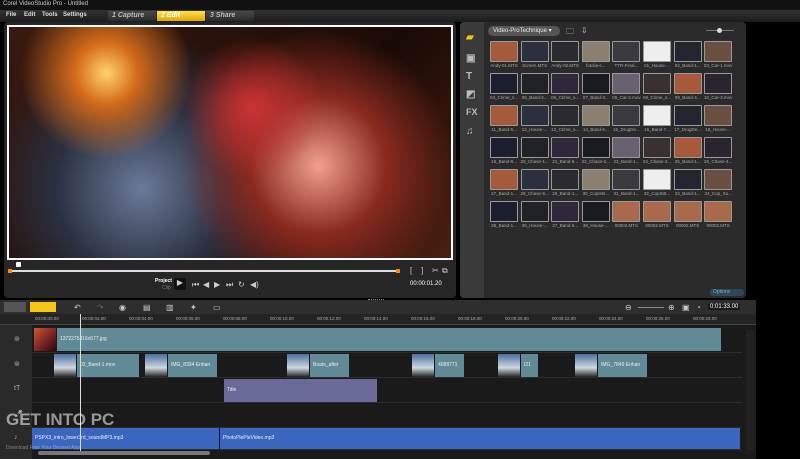 This screenshot has height=459, width=800. Describe the element at coordinates (651, 307) in the screenshot. I see `zoom-slider` at that location.